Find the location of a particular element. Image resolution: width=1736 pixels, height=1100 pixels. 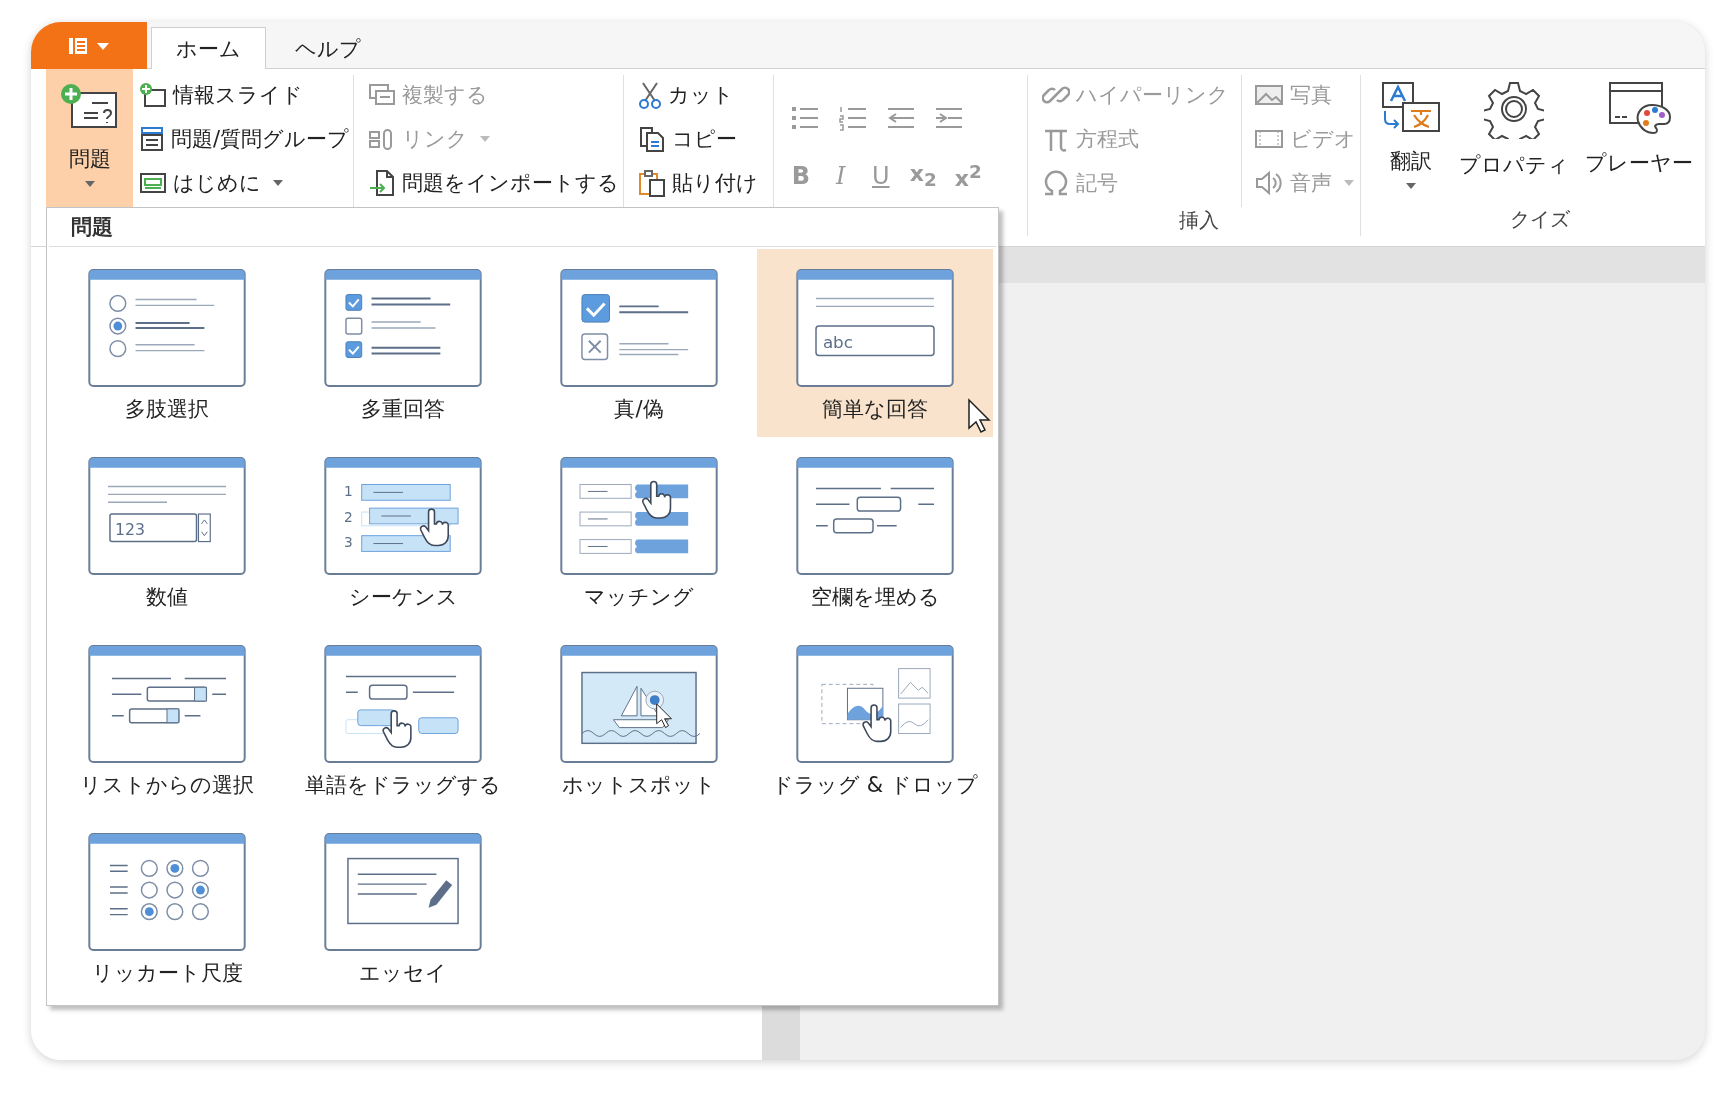

answer-field: abc is located at coordinates (875, 341).